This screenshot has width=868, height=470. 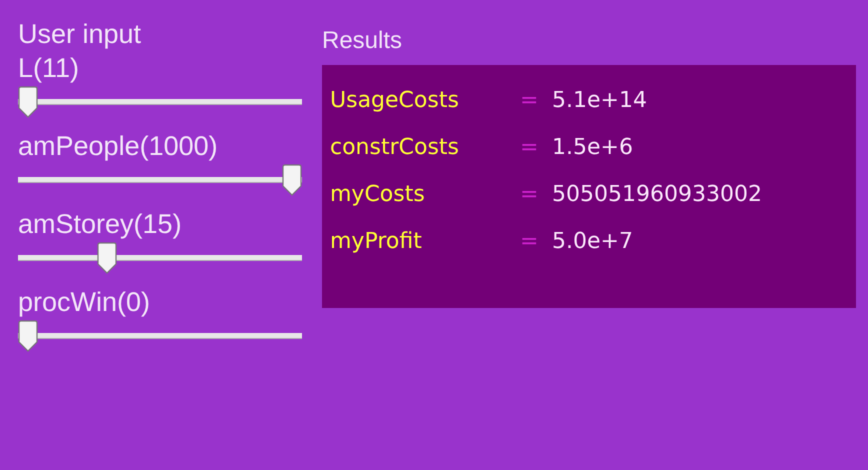 I want to click on slider-label: amStorey(15), so click(x=100, y=224).